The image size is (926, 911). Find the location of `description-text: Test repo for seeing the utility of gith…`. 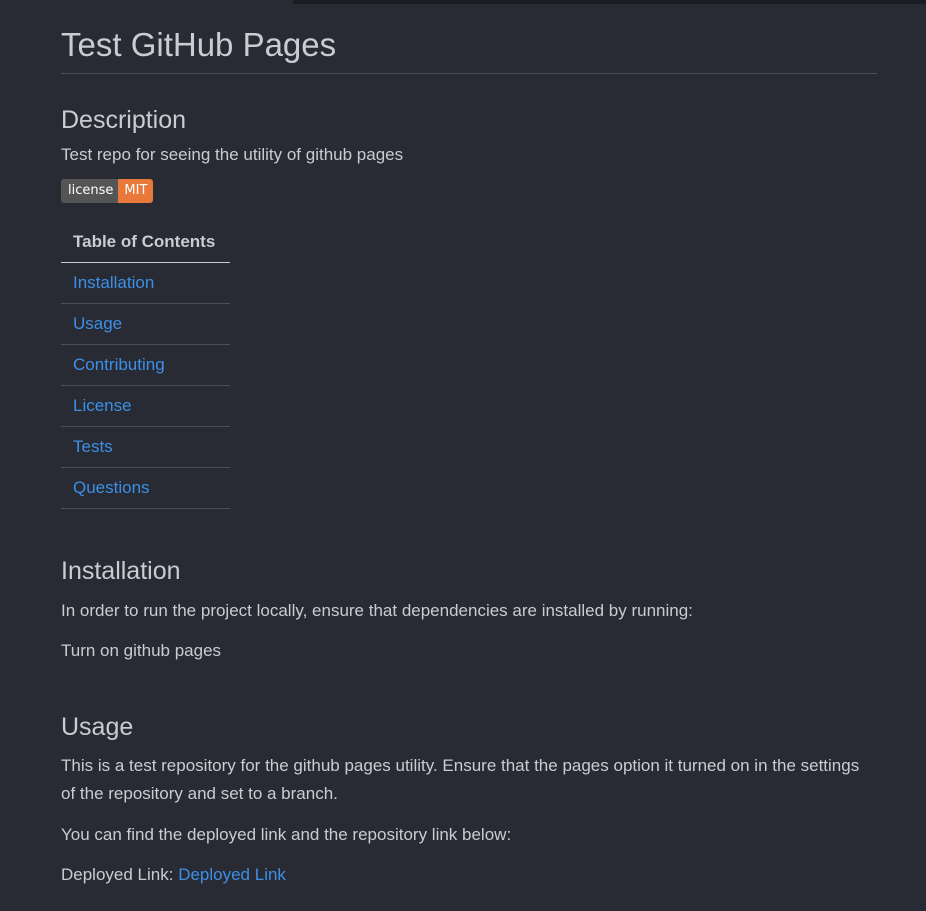

description-text: Test repo for seeing the utility of gith… is located at coordinates (232, 154).